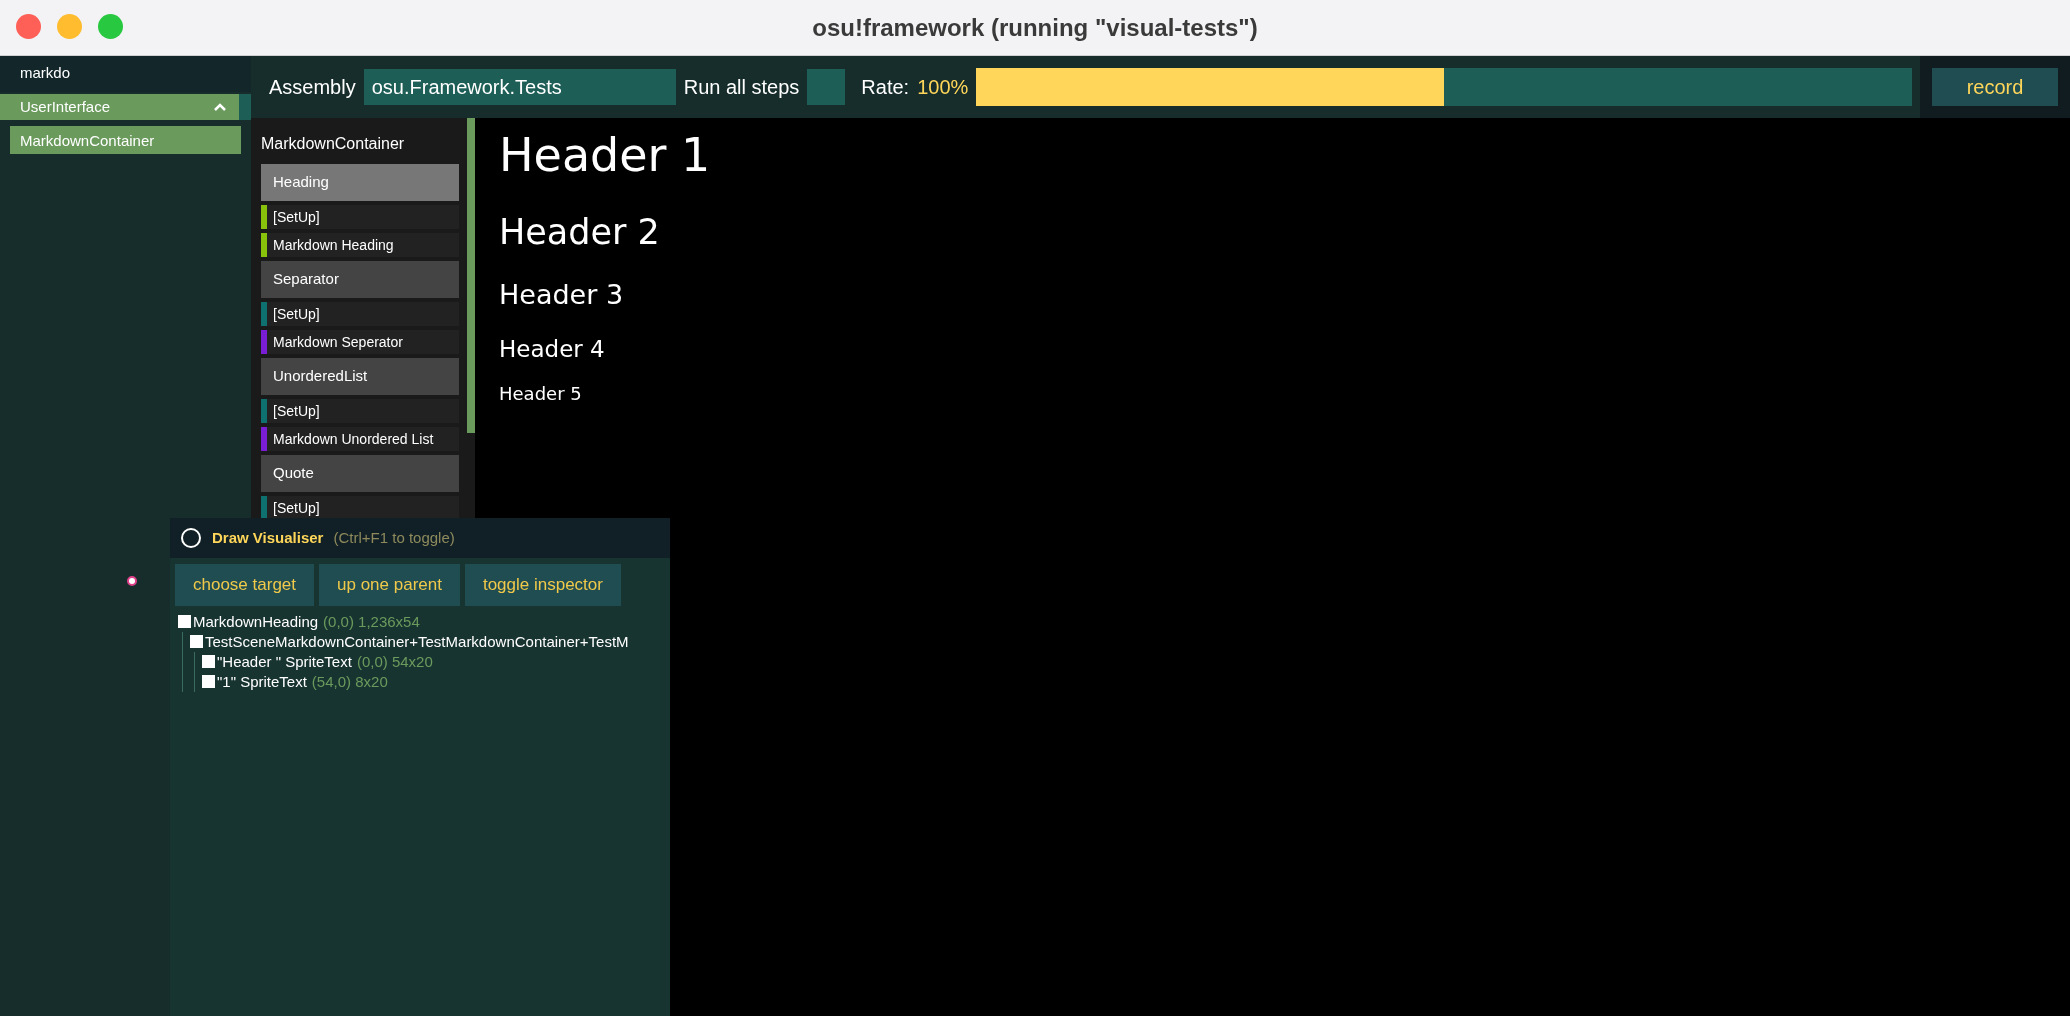 This screenshot has width=2070, height=1016. What do you see at coordinates (256, 621) in the screenshot?
I see `tree-node-name: MarkdownHeading` at bounding box center [256, 621].